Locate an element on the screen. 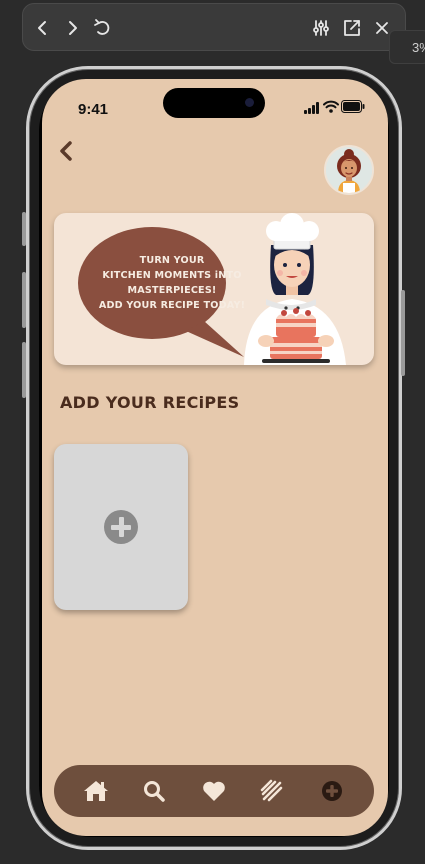  dynamic-island is located at coordinates (214, 103).